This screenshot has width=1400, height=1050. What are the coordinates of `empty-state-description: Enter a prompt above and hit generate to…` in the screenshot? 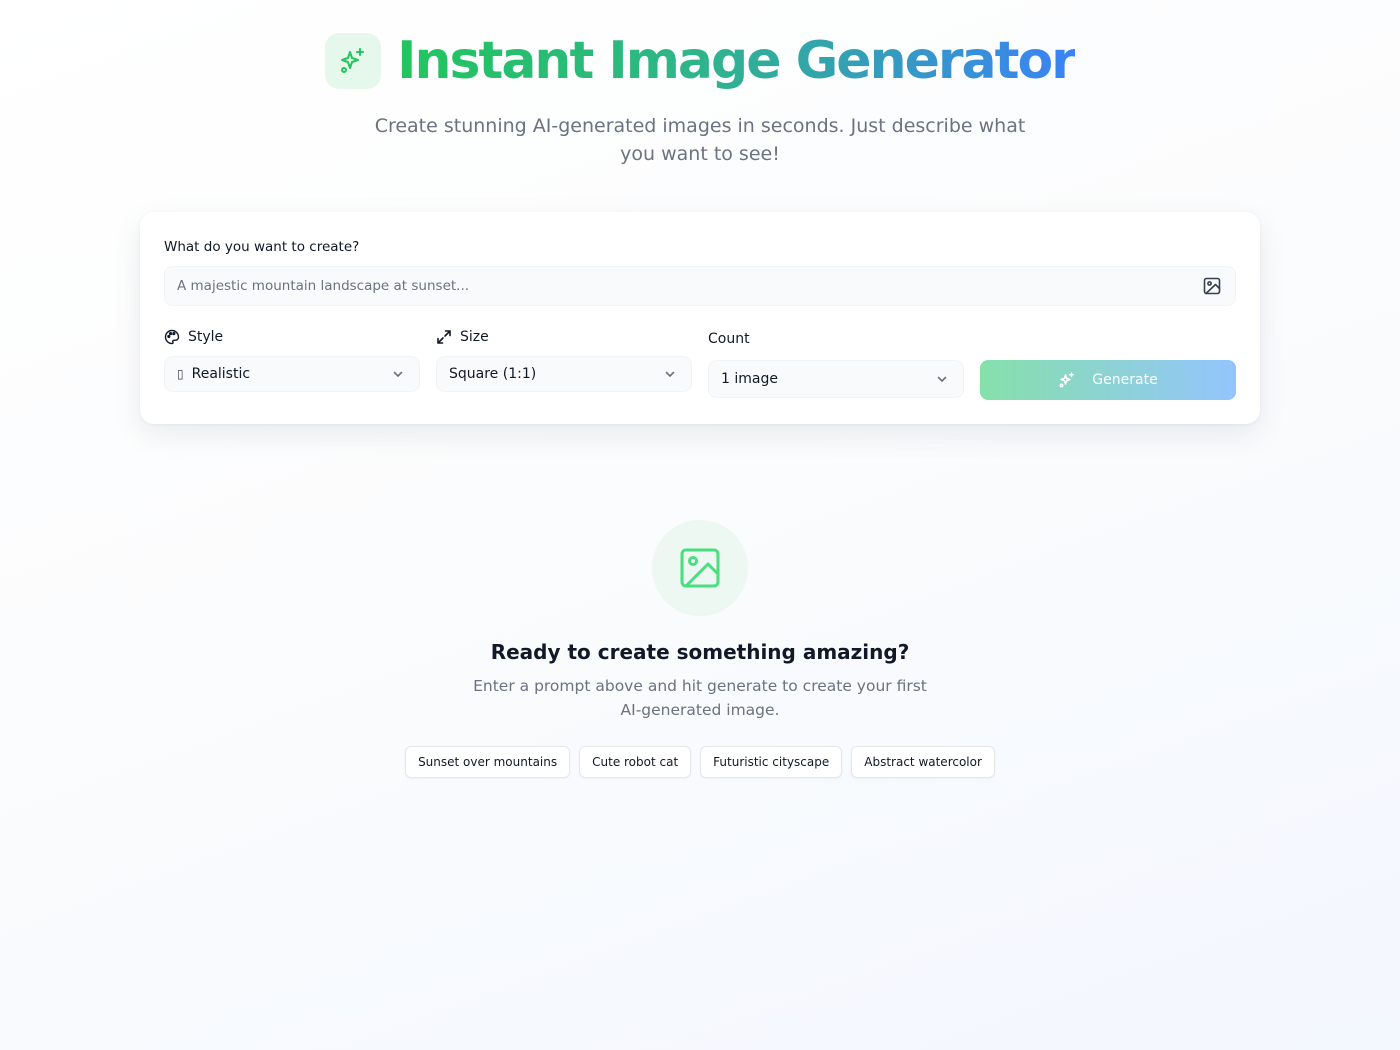 It's located at (700, 698).